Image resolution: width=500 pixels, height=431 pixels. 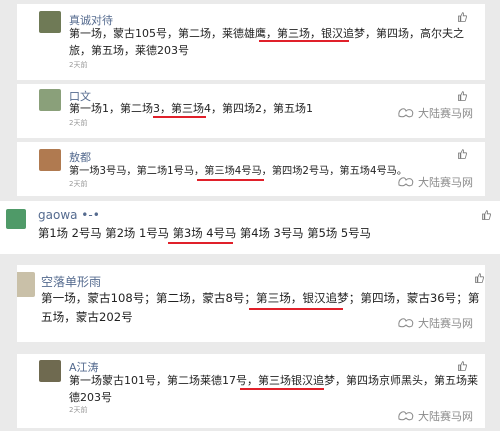 I want to click on comment-text: 第1场 2号马 第2场 1号马 第3场 4号马 第4场 3号马 第5场 5号马, so click(x=204, y=233).